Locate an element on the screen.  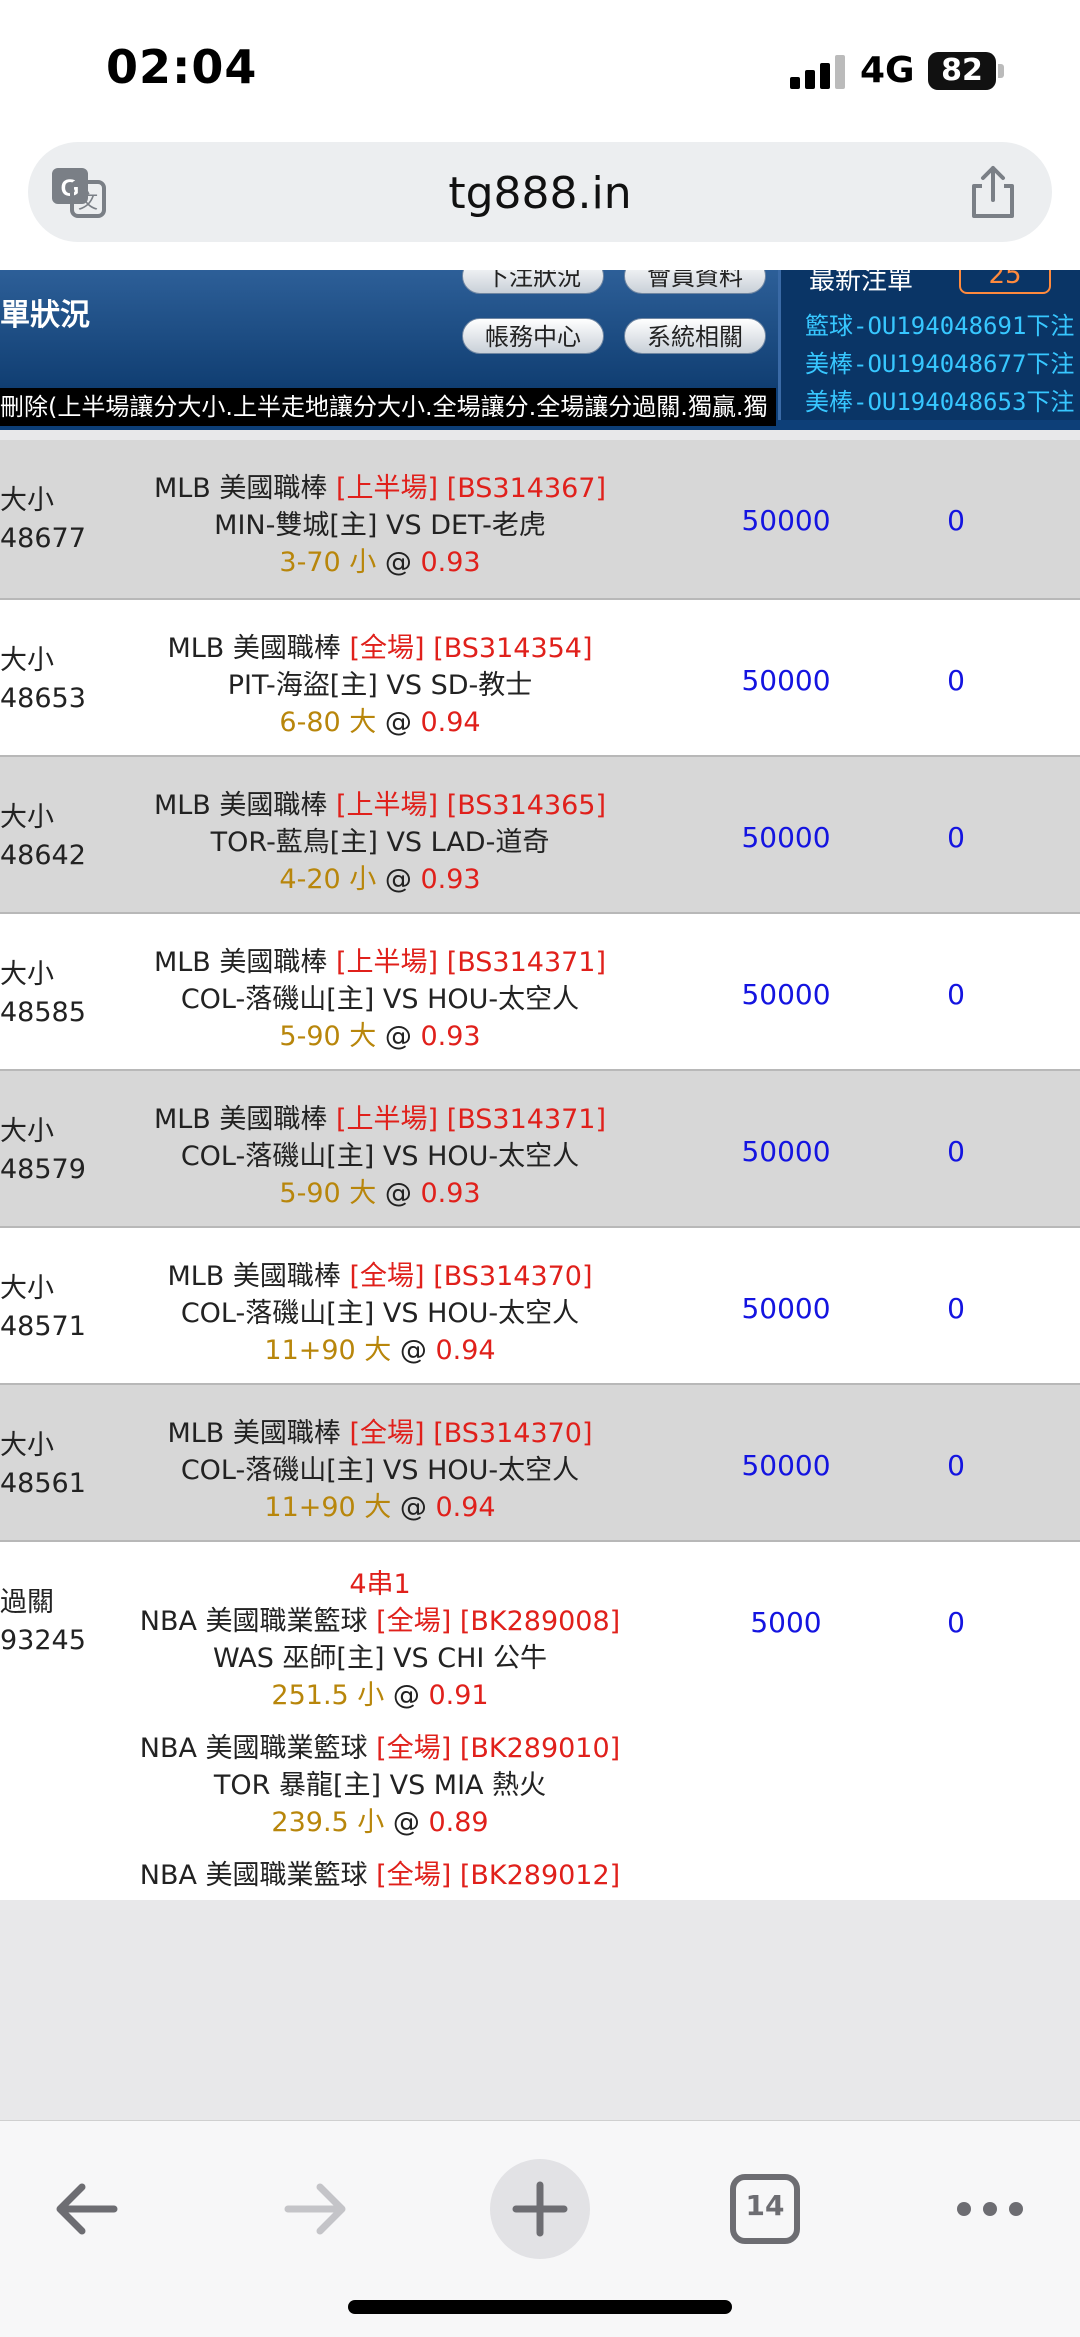
tabs-icon: 14 is located at coordinates (765, 2209).